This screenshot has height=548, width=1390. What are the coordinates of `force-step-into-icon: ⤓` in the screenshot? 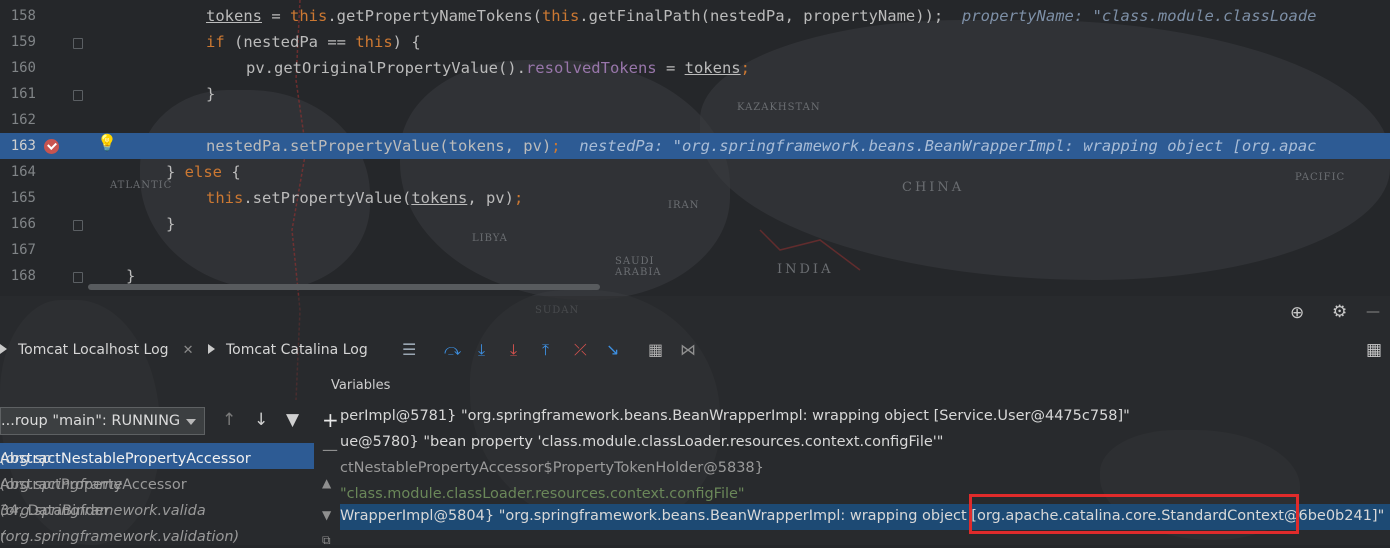 It's located at (513, 350).